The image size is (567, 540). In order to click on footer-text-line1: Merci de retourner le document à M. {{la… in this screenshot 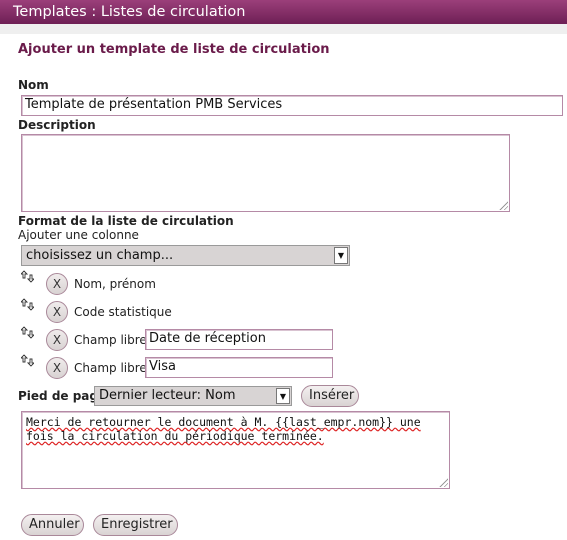, I will do `click(223, 422)`.